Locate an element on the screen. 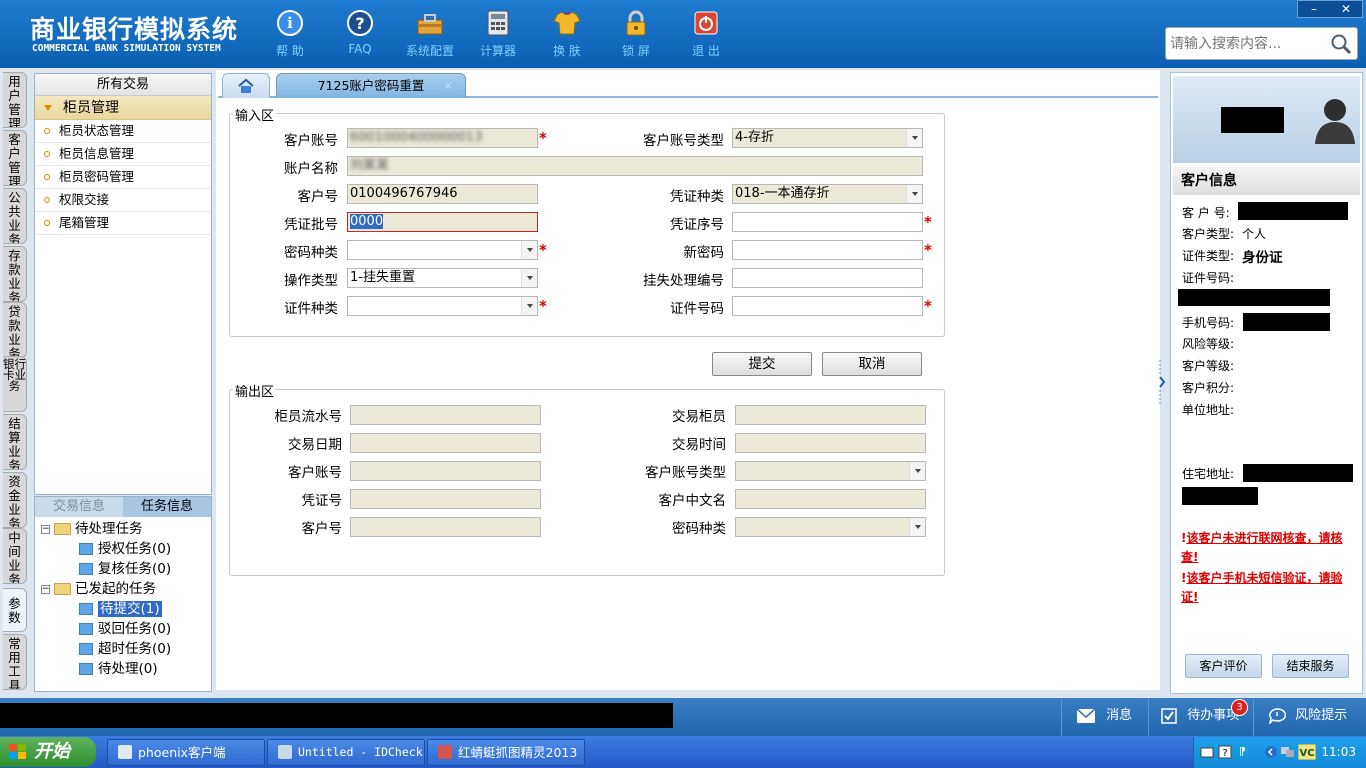  nav-user-mgmt: 用户管理 is located at coordinates (15, 100).